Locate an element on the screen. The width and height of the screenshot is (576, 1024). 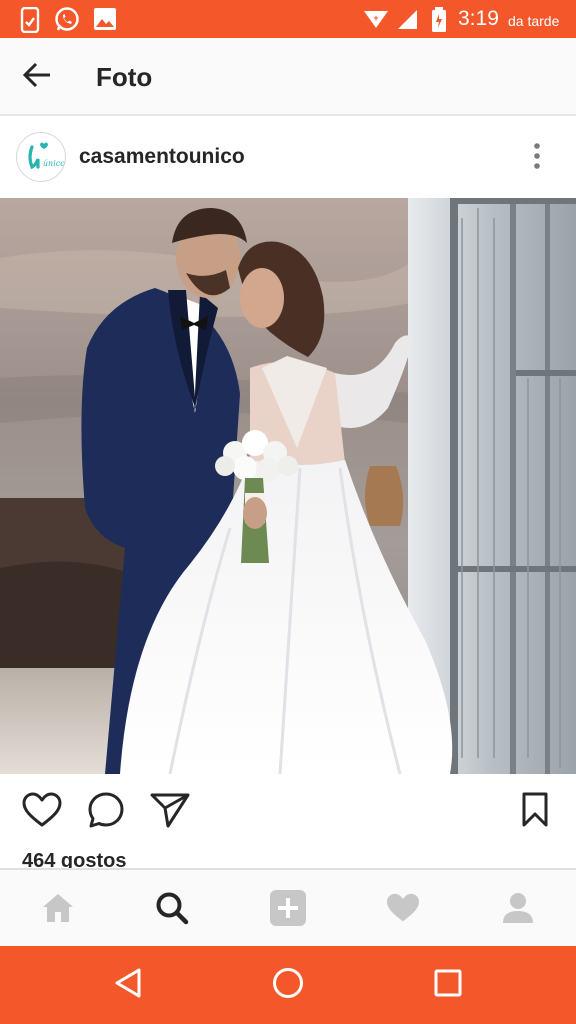
nav-home is located at coordinates (58, 910).